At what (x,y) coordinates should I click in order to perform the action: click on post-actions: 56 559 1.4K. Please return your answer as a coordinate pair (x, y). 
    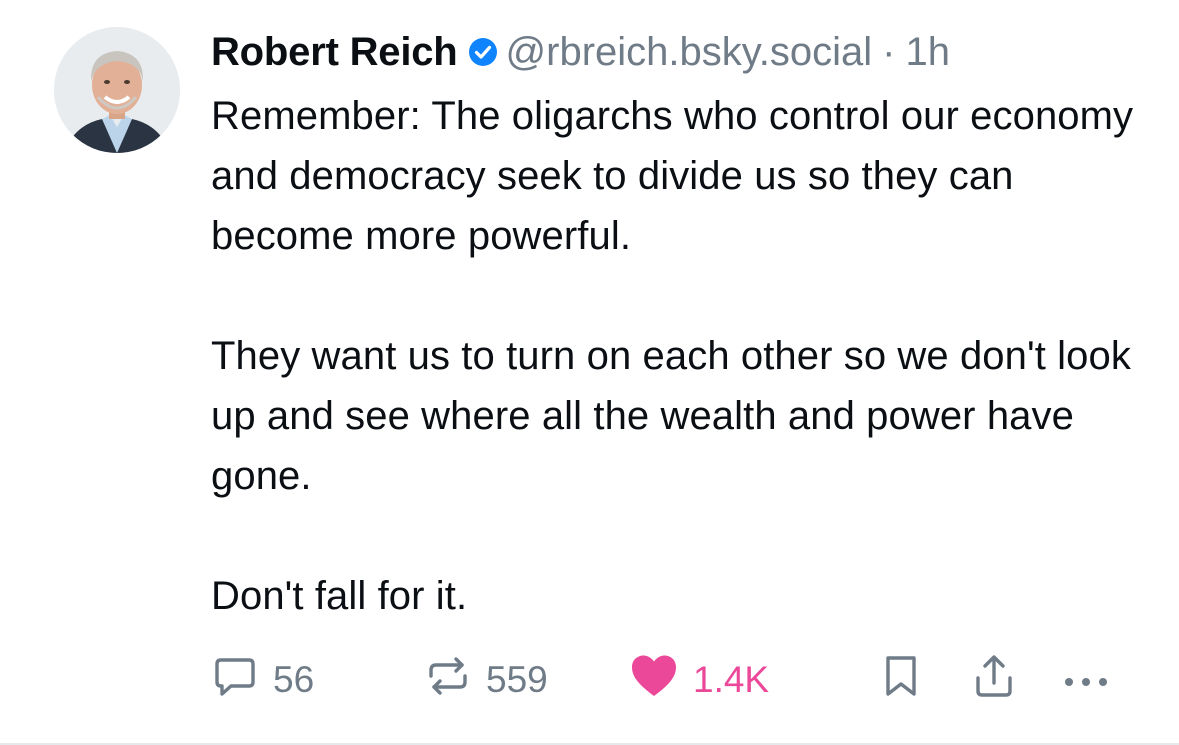
    Looking at the image, I should click on (661, 680).